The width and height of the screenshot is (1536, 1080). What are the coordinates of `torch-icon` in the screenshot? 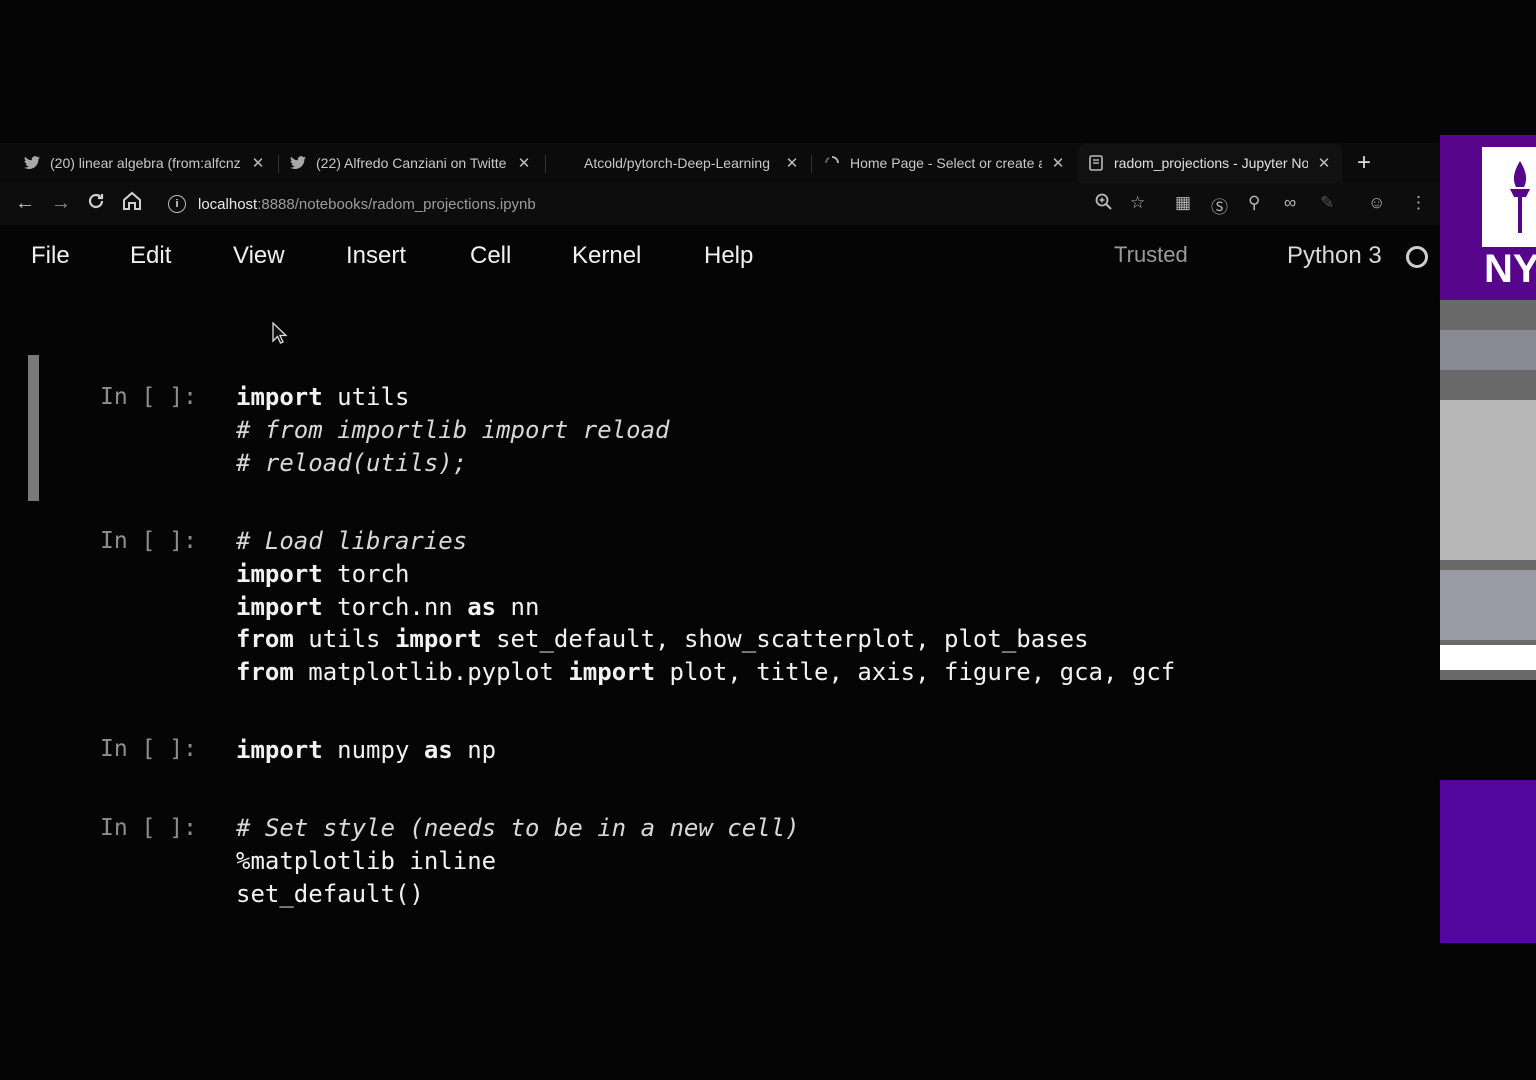 It's located at (1520, 197).